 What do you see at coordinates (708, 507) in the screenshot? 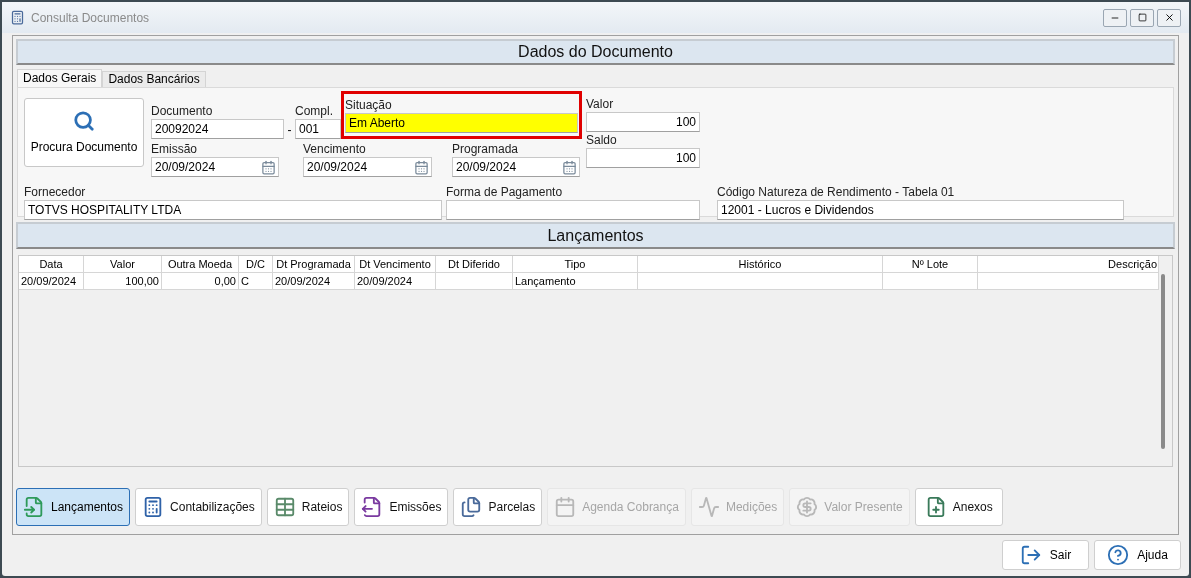
I see `pulse-icon` at bounding box center [708, 507].